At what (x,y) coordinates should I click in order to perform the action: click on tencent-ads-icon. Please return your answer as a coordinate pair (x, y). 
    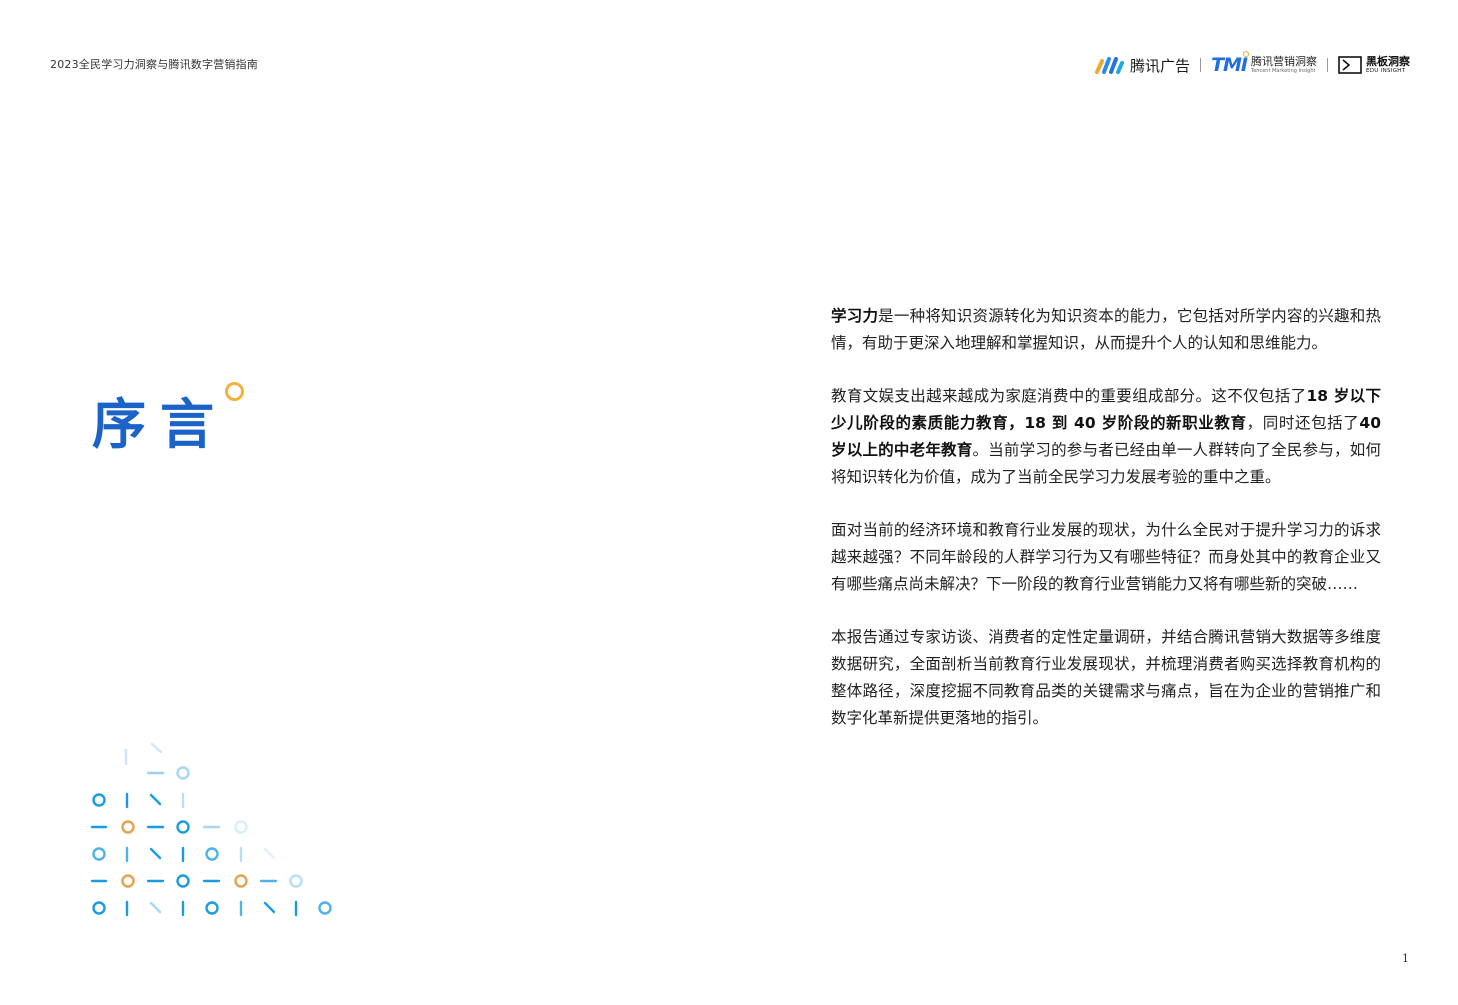
    Looking at the image, I should click on (1110, 65).